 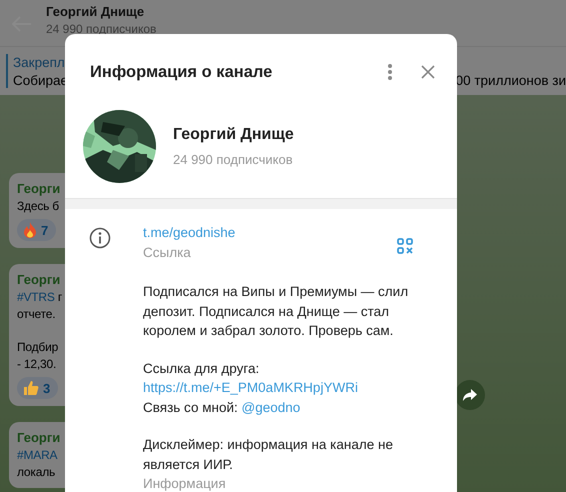 I want to click on message-text: - 12,30., so click(x=37, y=364).